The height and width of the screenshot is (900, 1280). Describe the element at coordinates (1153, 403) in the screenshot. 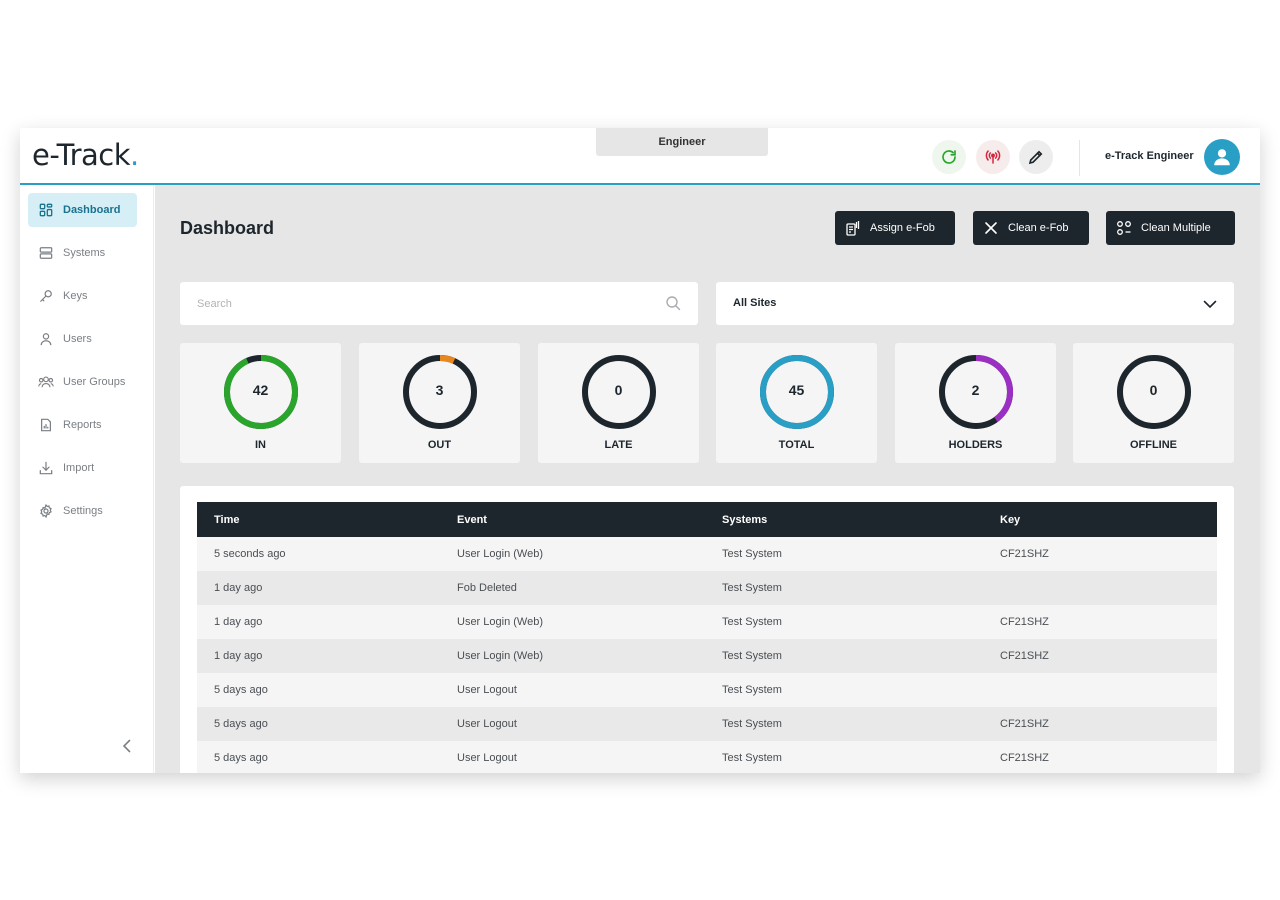

I see `stat-card-offline: 0 OFFLINE` at that location.